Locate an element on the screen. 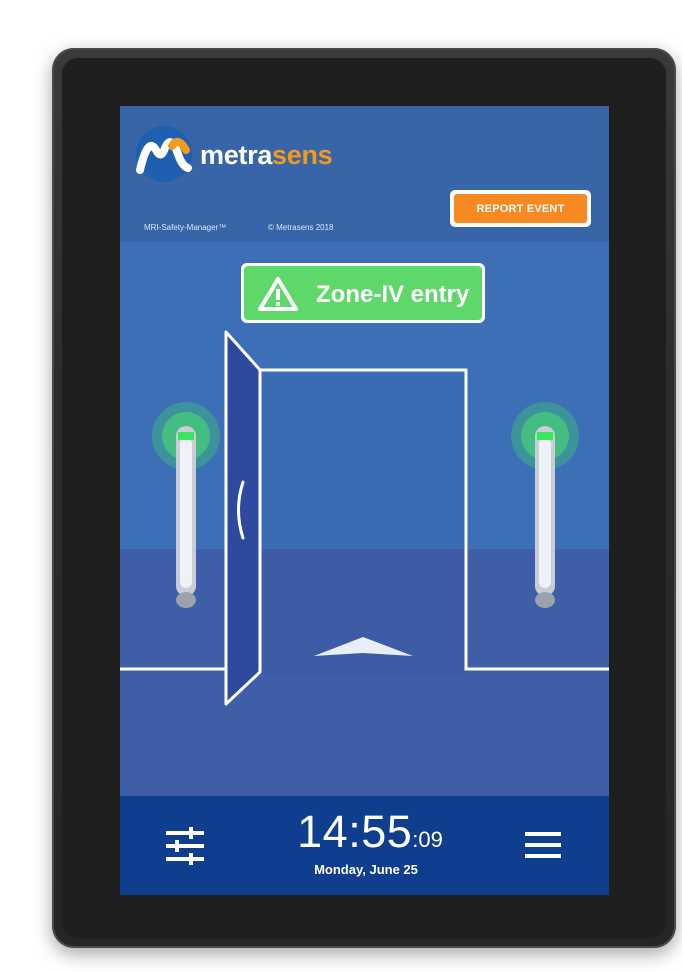 The height and width of the screenshot is (972, 682). report-event-button: REPORT EVENT is located at coordinates (520, 208).